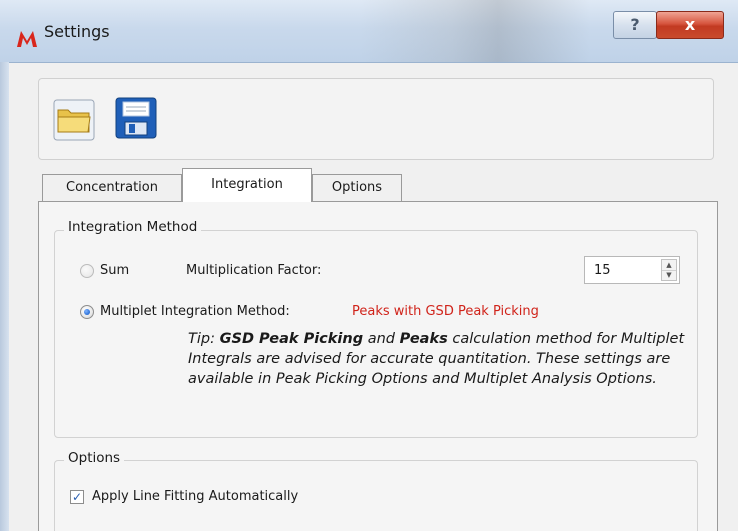 The width and height of the screenshot is (738, 531). Describe the element at coordinates (291, 339) in the screenshot. I see `tip-bold-gsd: GSD Peak Picking` at that location.